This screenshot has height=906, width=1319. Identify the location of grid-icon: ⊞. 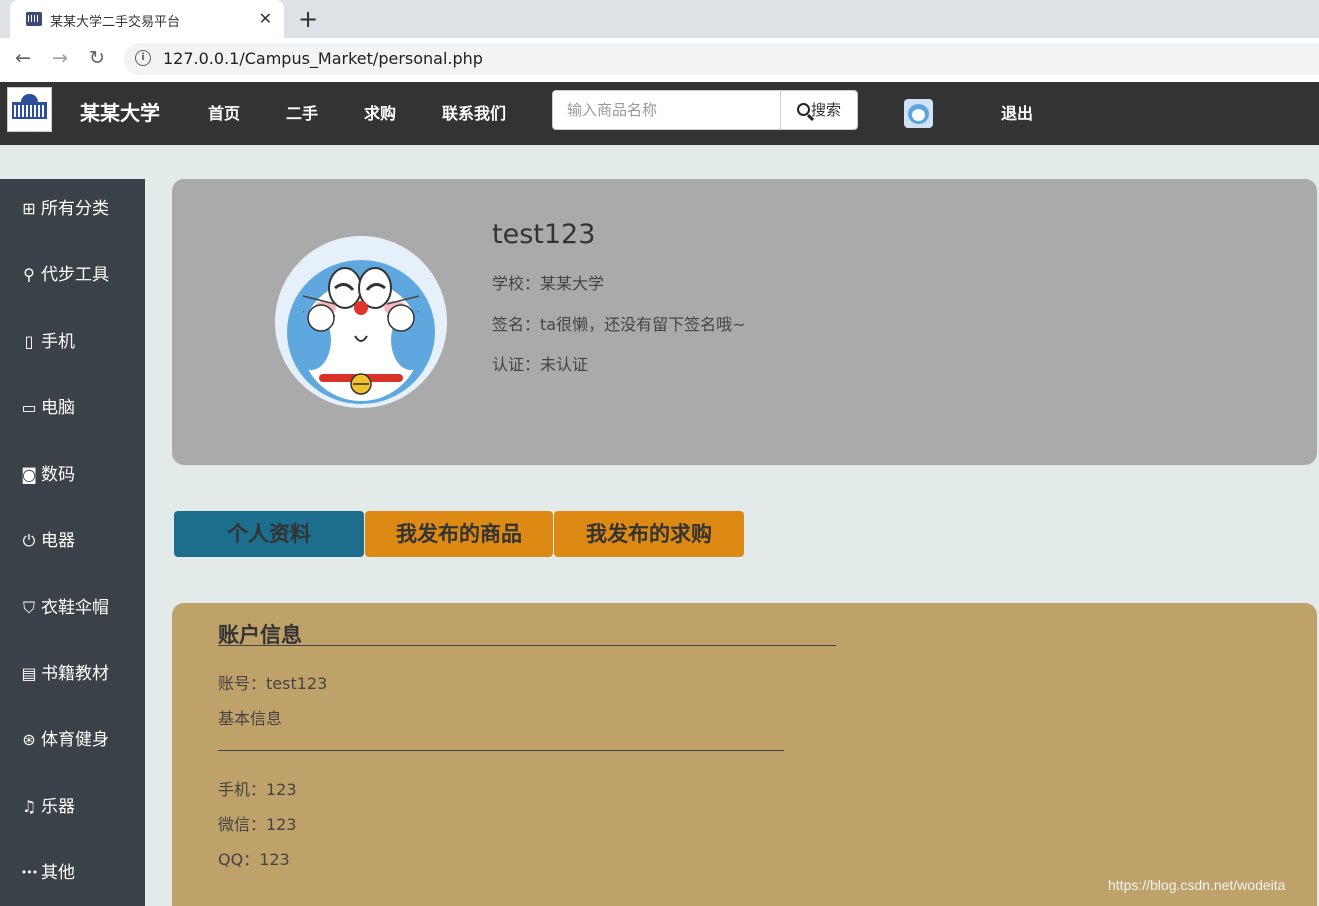
(29, 208).